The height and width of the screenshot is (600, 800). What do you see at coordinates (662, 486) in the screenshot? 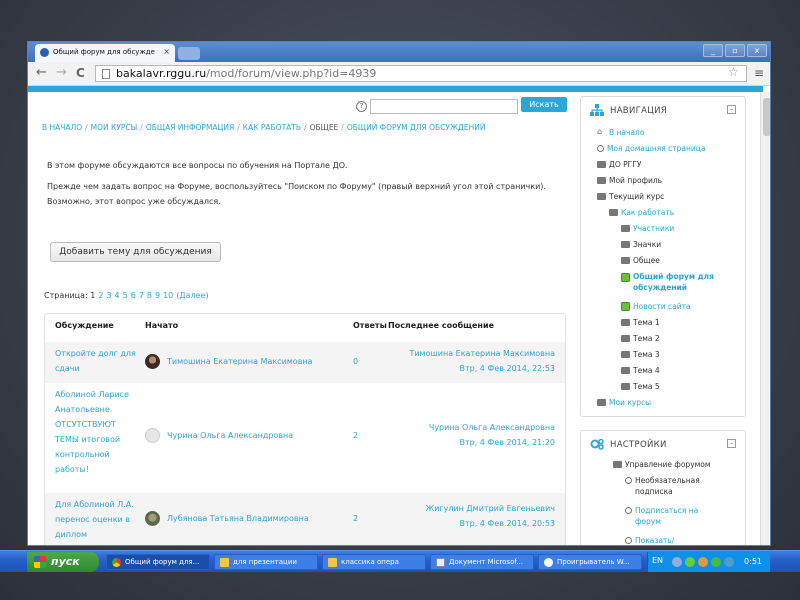
I see `settings-optional-subscription: Необязательная подписка` at bounding box center [662, 486].